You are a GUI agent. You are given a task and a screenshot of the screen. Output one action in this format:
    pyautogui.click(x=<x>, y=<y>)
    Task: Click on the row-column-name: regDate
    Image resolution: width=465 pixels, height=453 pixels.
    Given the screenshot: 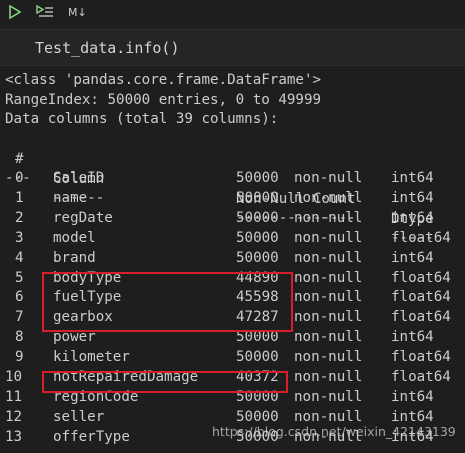 What is the action you would take?
    pyautogui.click(x=83, y=217)
    